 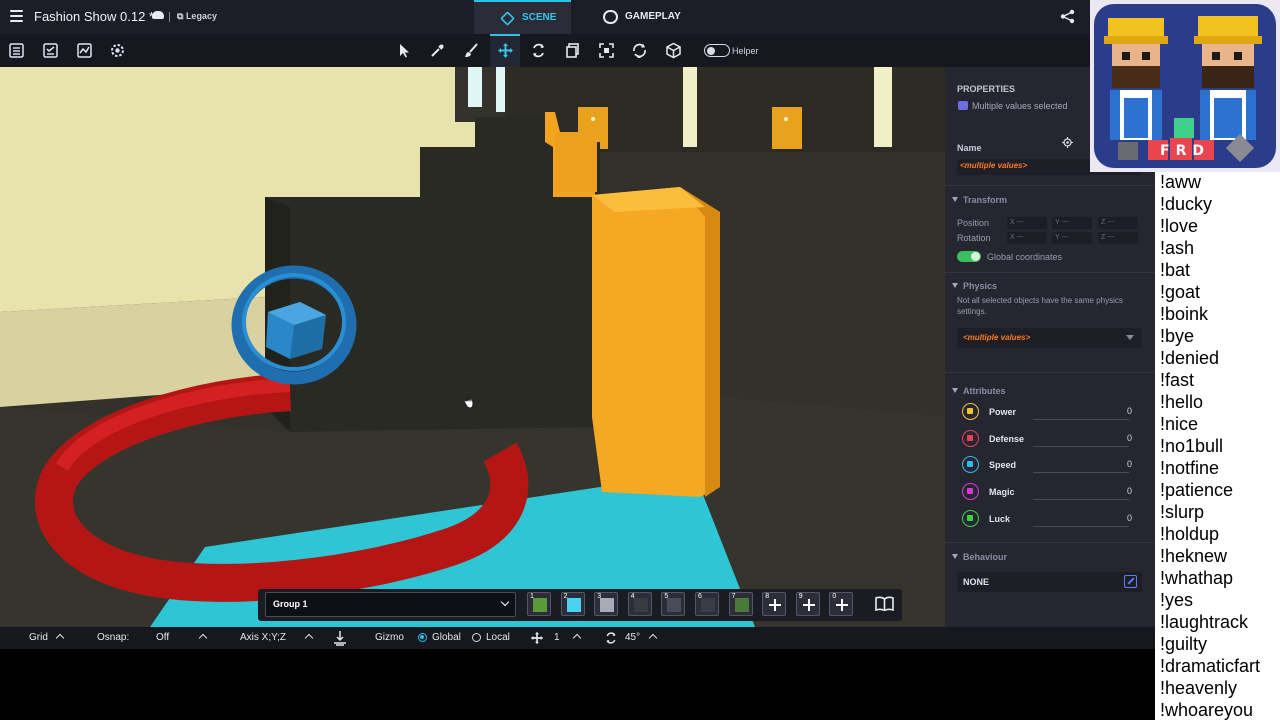 What do you see at coordinates (50, 50) in the screenshot?
I see `checklist-icon` at bounding box center [50, 50].